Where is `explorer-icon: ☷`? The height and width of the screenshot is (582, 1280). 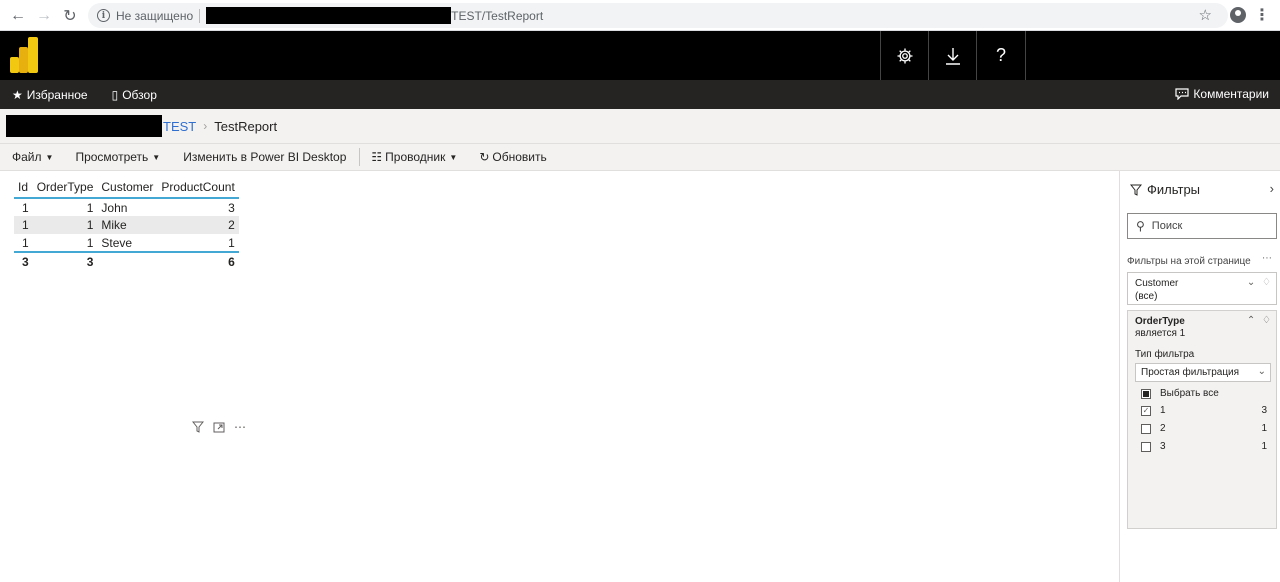 explorer-icon: ☷ is located at coordinates (377, 157).